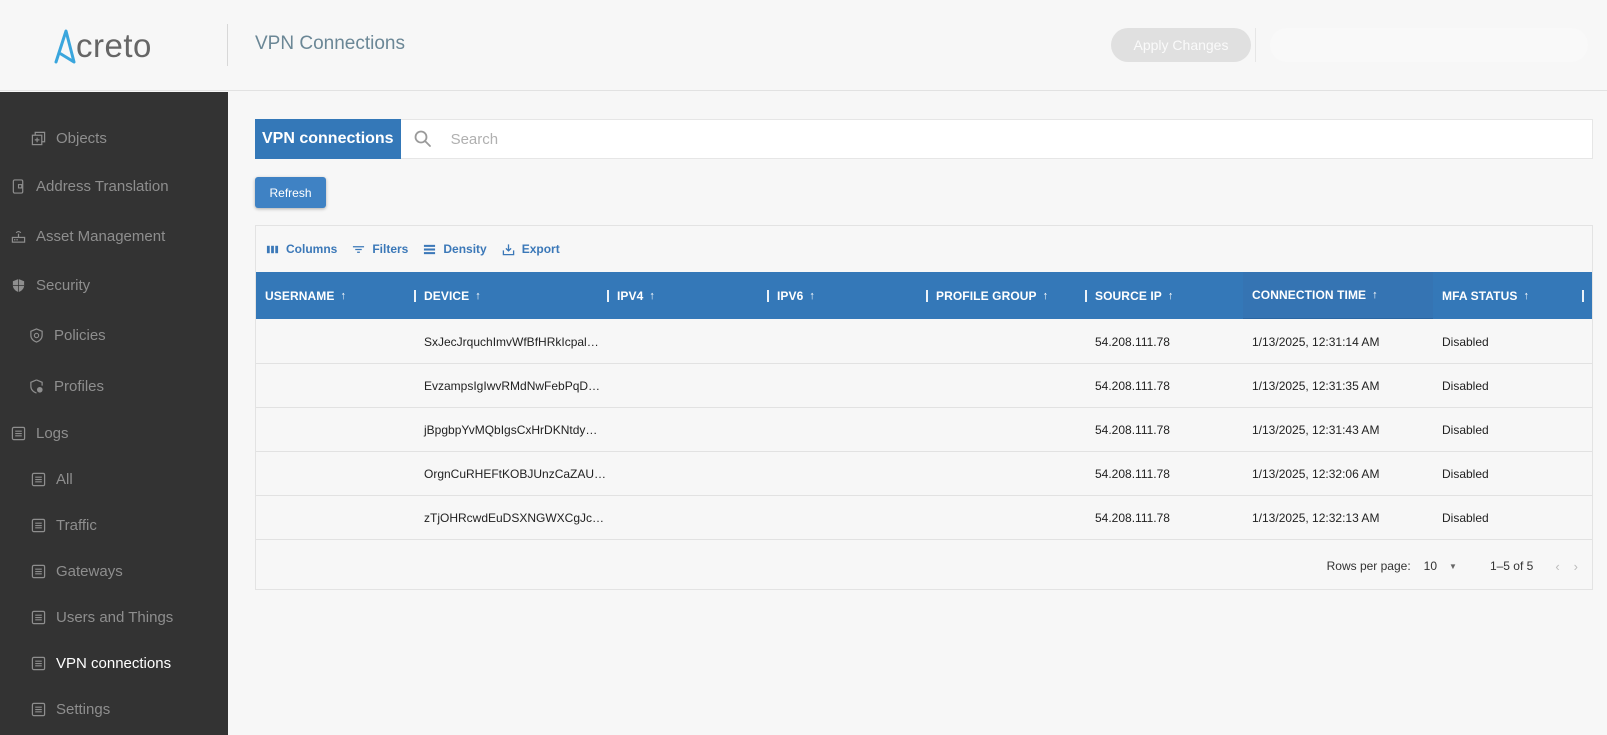  I want to click on sidebar-item-users-and-things: Users and Things, so click(102, 617).